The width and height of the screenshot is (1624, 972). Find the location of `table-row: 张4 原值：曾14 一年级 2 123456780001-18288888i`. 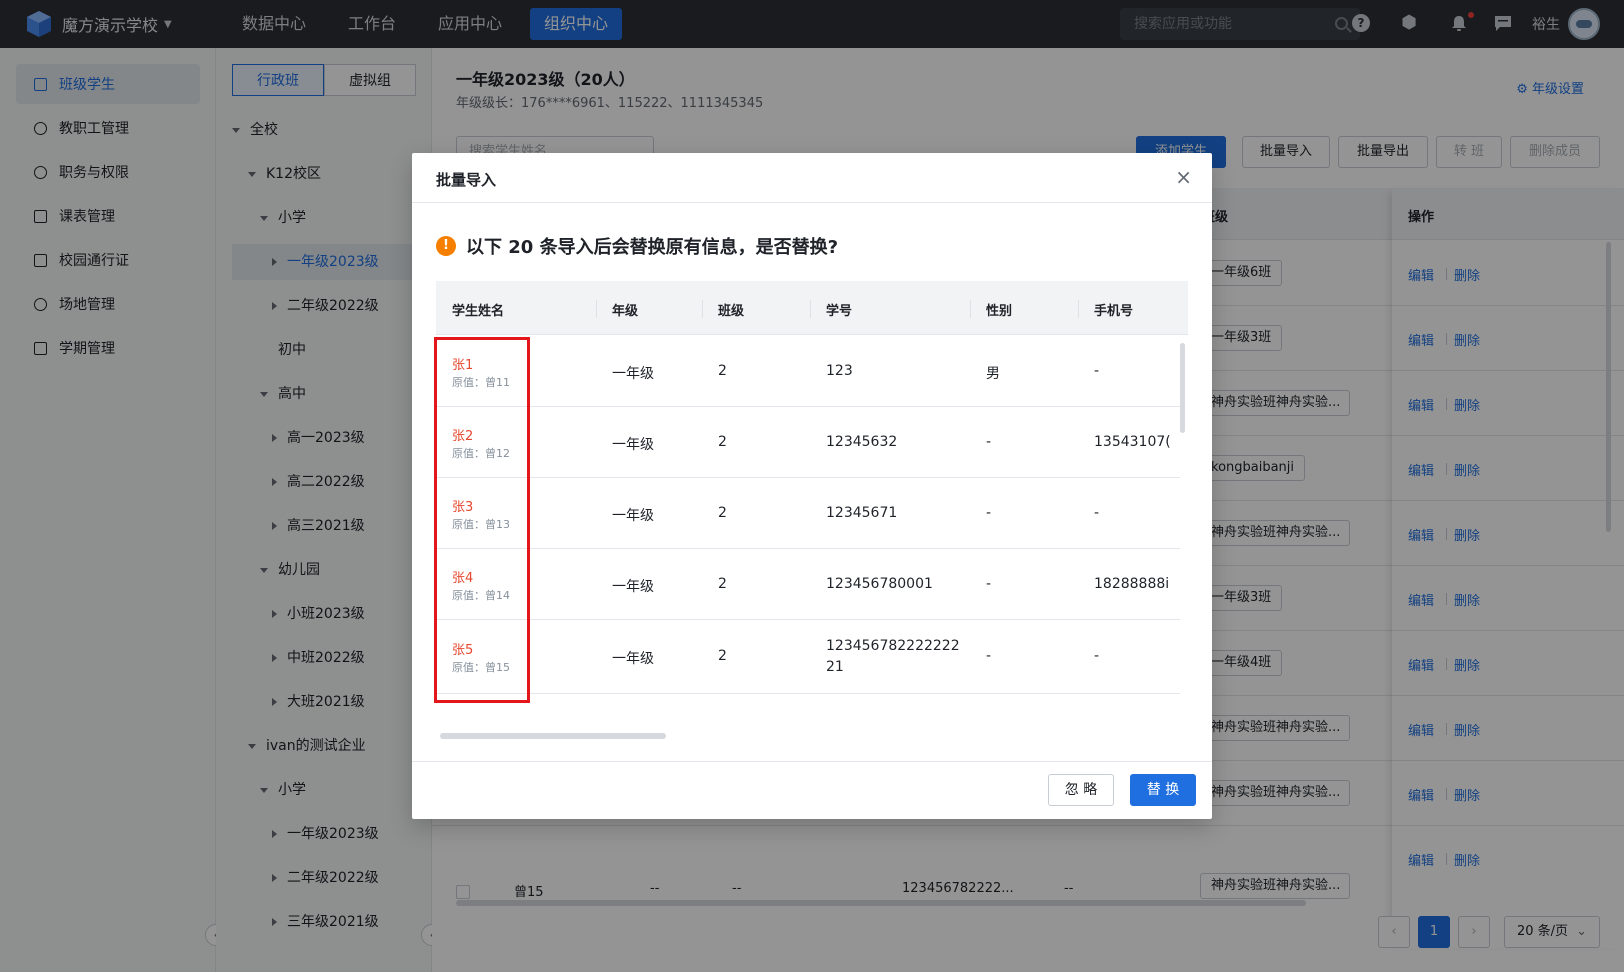

table-row: 张4 原值：曾14 一年级 2 123456780001-18288888i is located at coordinates (808, 584).